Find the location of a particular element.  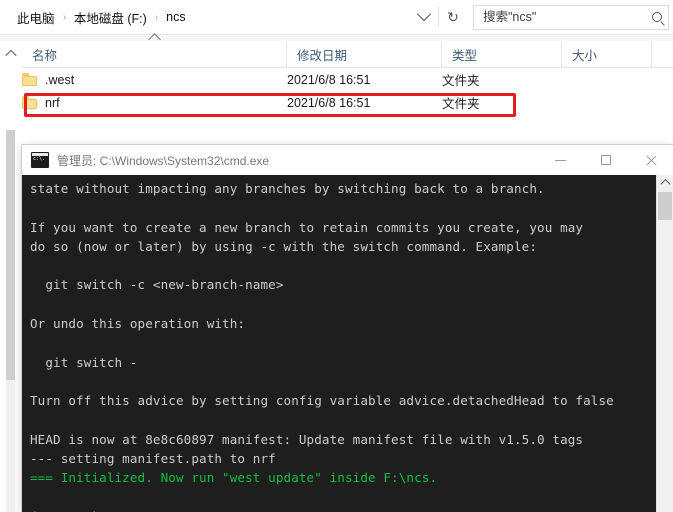

column-header-row: 名称 修改日期 类型 大小 is located at coordinates (336, 50).